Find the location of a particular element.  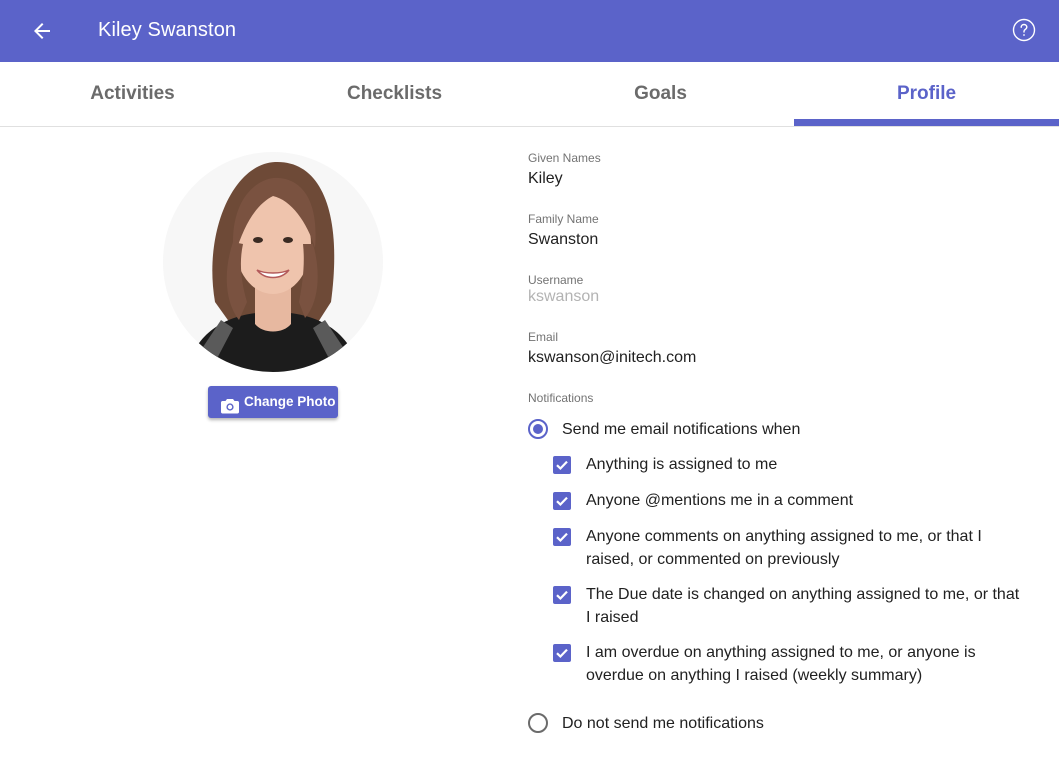

given-names-value: Kiley is located at coordinates (545, 179).